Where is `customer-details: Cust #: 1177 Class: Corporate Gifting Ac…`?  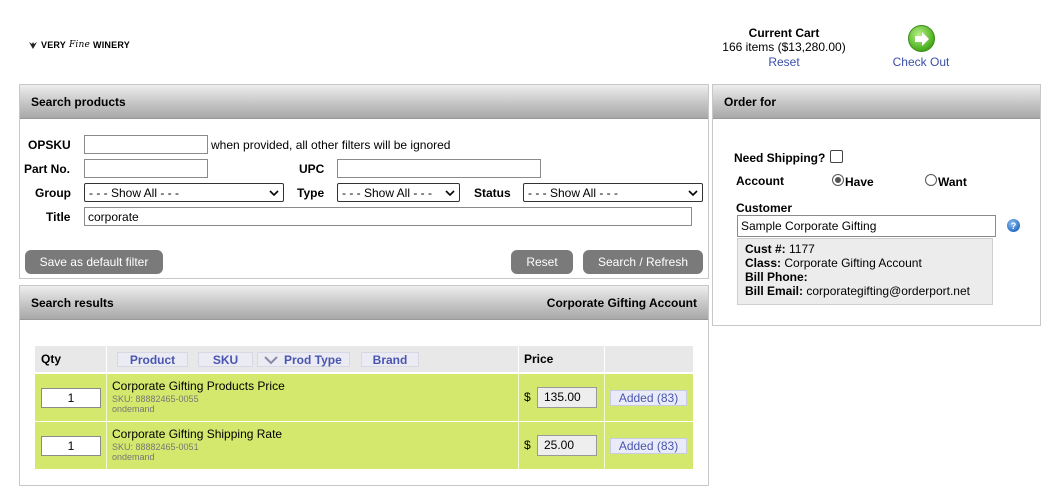
customer-details: Cust #: 1177 Class: Corporate Gifting Ac… is located at coordinates (865, 271).